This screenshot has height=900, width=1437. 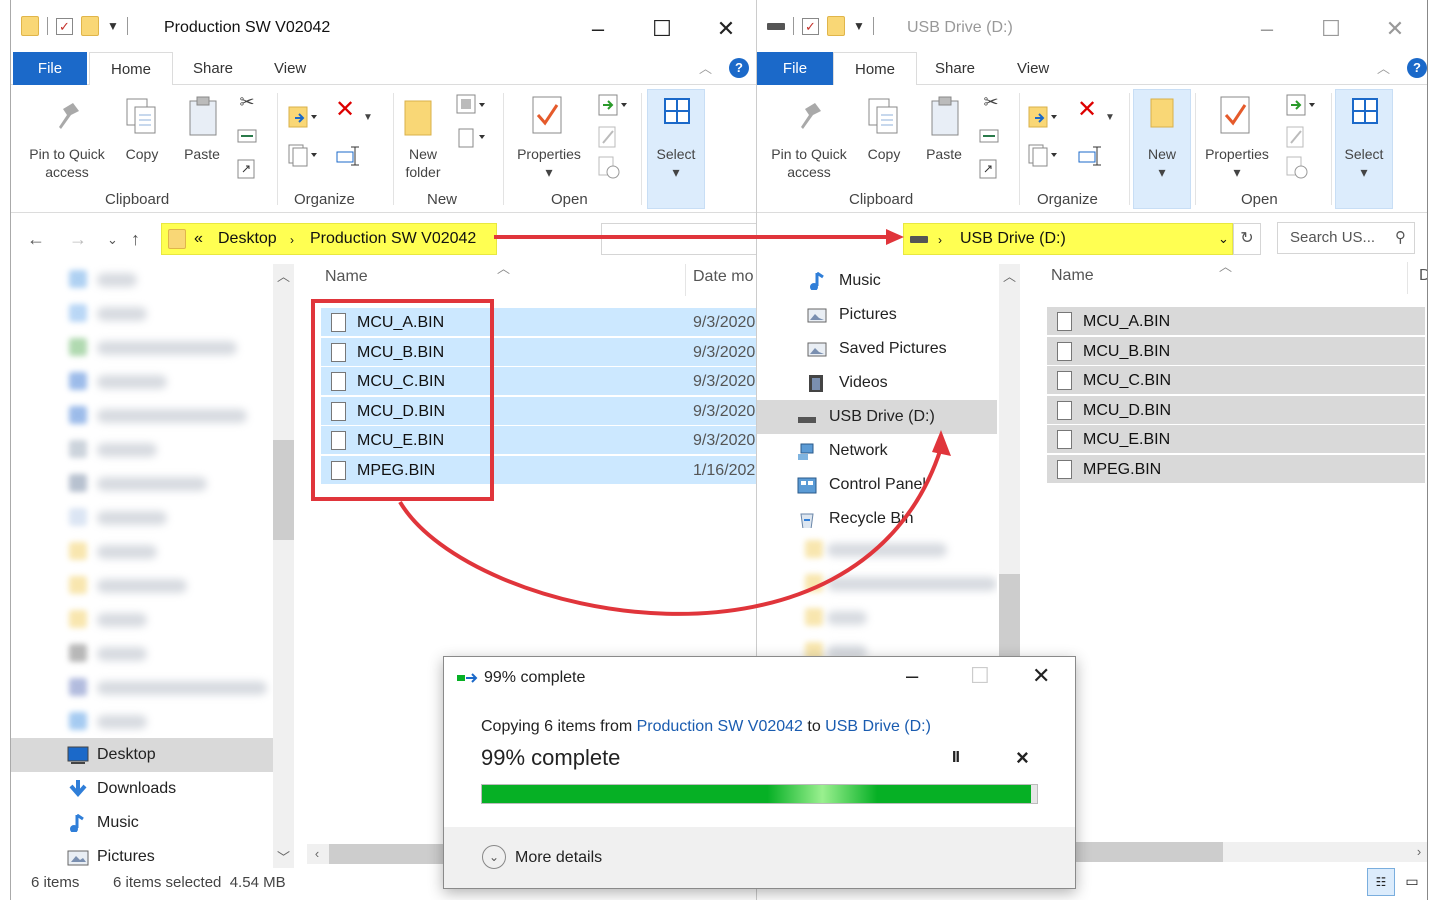 What do you see at coordinates (1236, 381) in the screenshot?
I see `table-row: MCU_C.BIN` at bounding box center [1236, 381].